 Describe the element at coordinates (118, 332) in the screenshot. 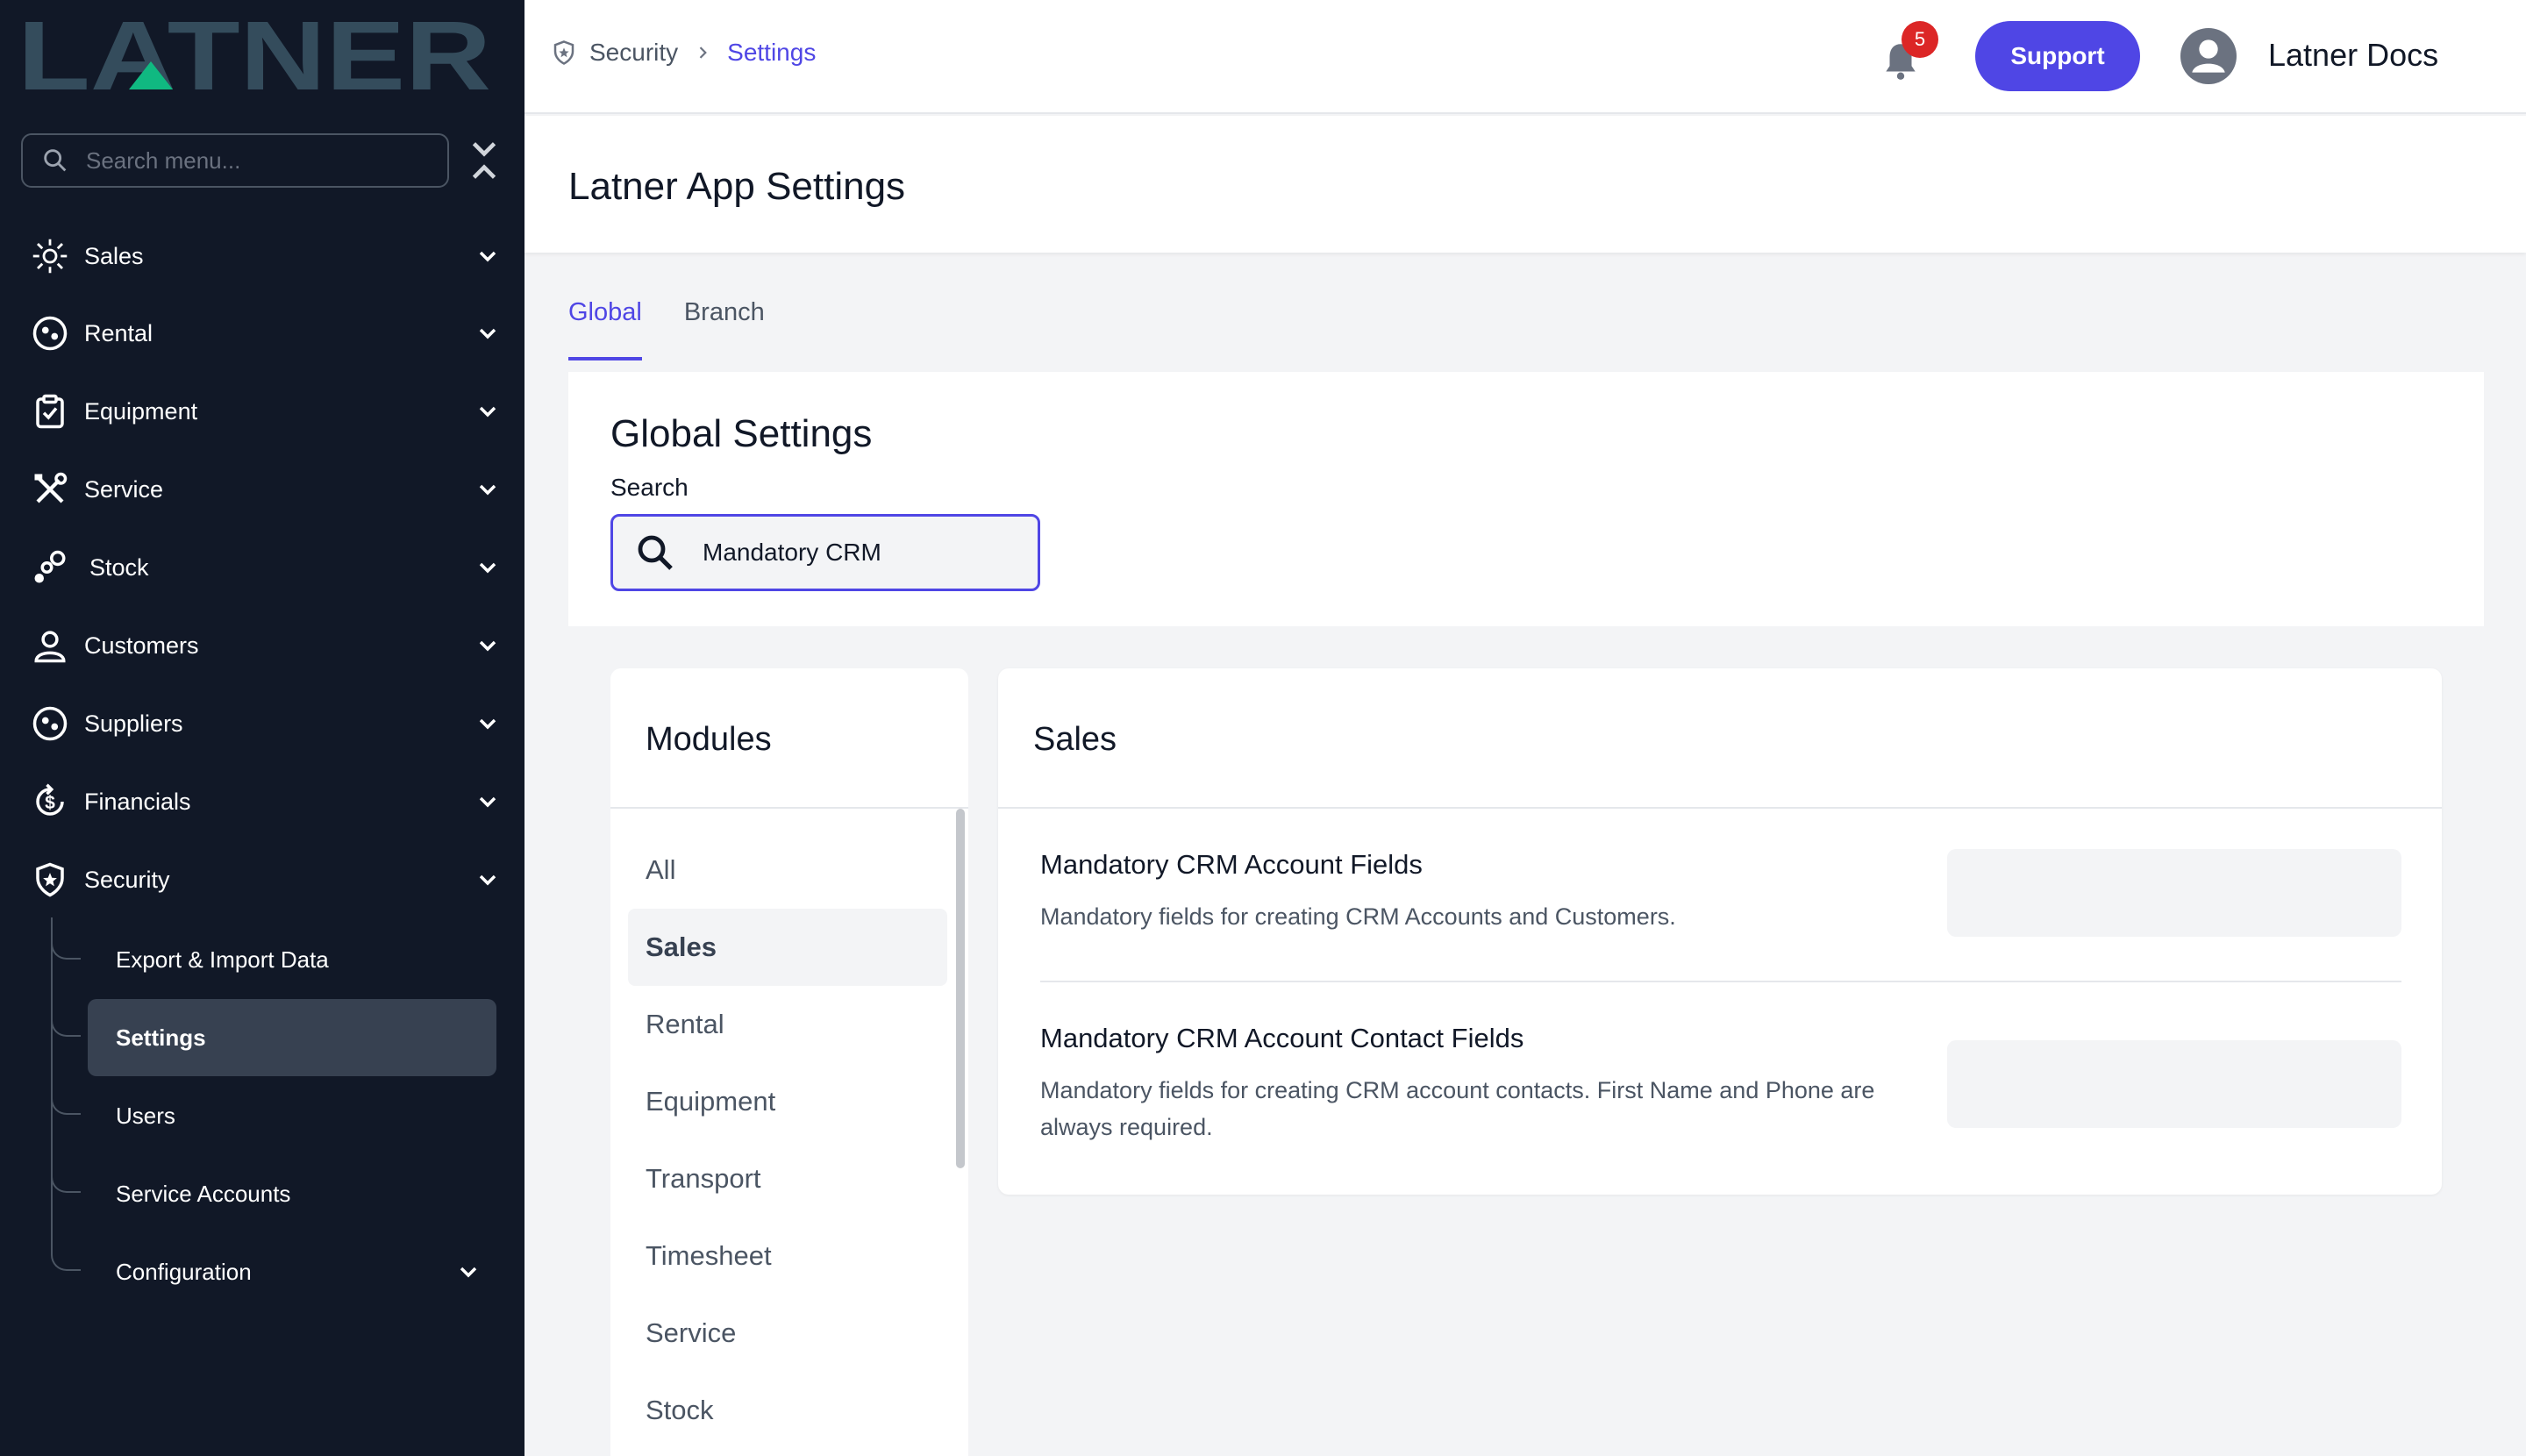

I see `sidebar-item-label: Rental` at that location.